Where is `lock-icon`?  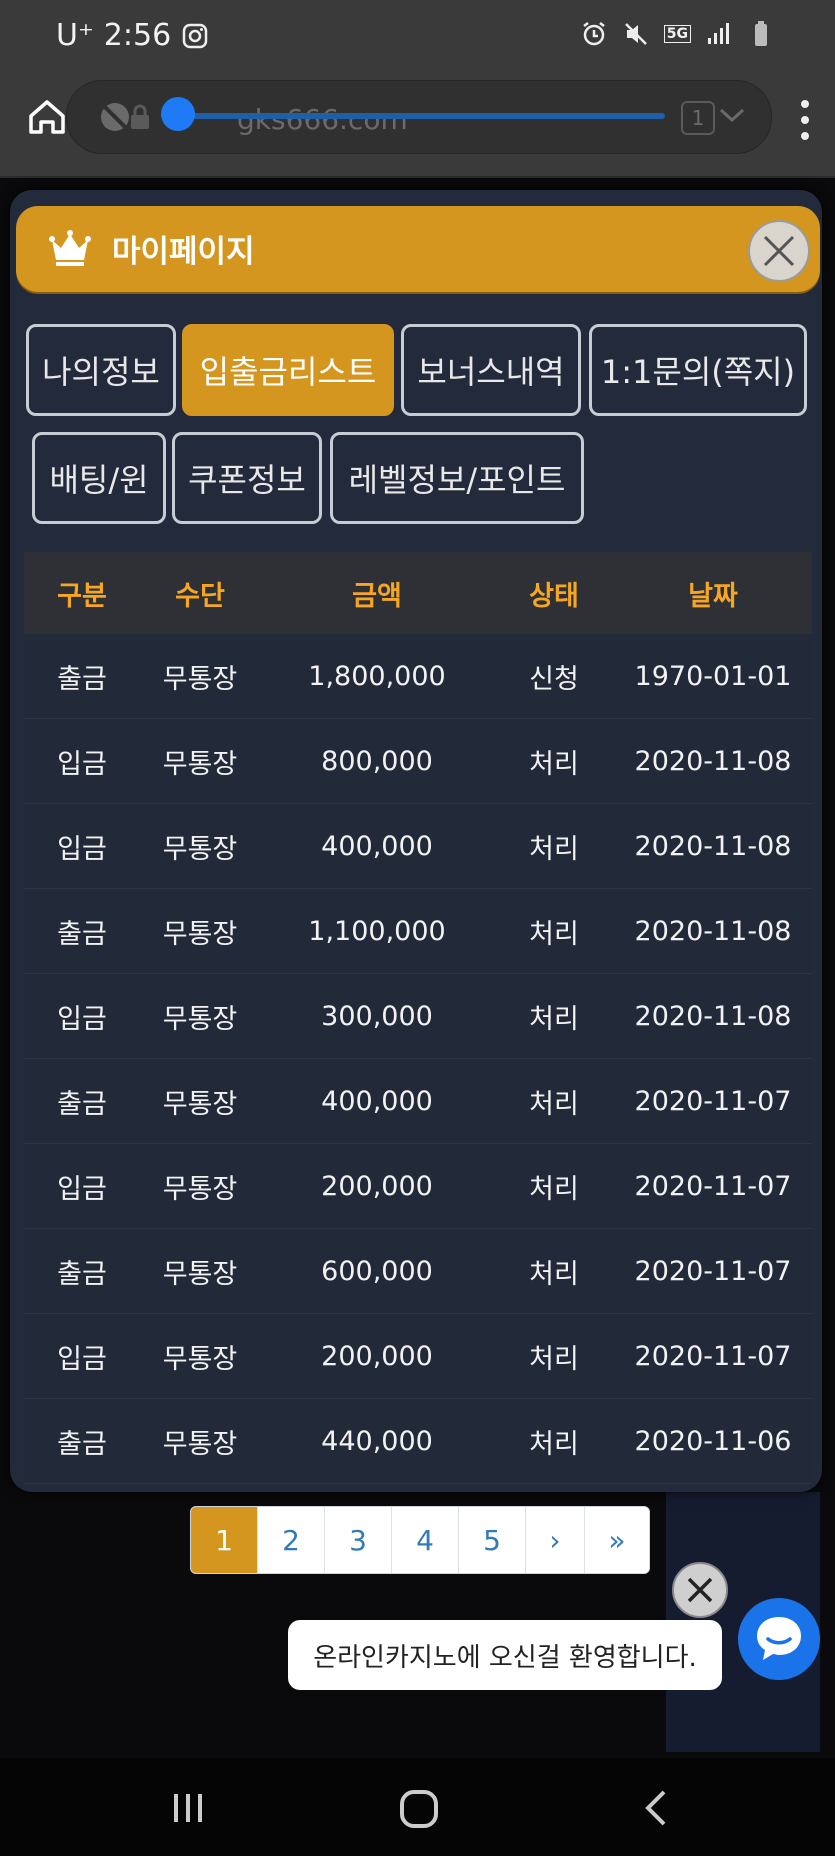 lock-icon is located at coordinates (140, 116).